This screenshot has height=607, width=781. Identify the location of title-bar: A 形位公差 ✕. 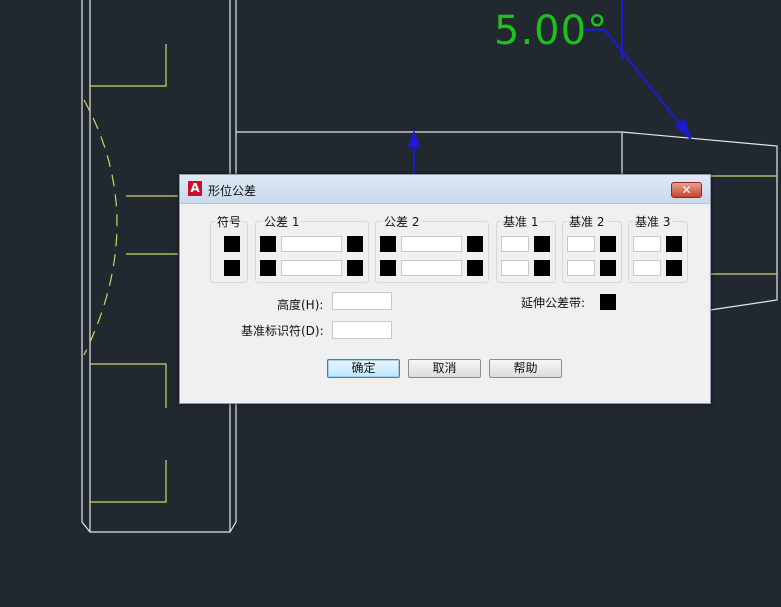
(445, 189).